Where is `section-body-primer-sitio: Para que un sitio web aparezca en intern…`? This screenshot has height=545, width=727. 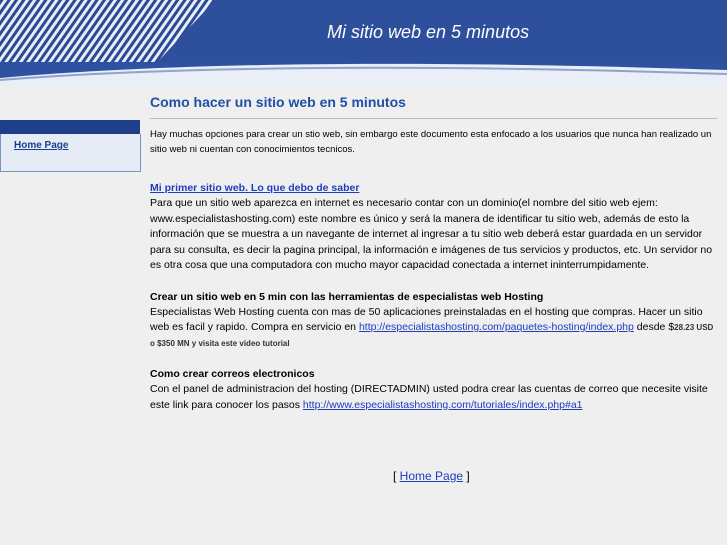 section-body-primer-sitio: Para que un sitio web aparezca en intern… is located at coordinates (431, 234).